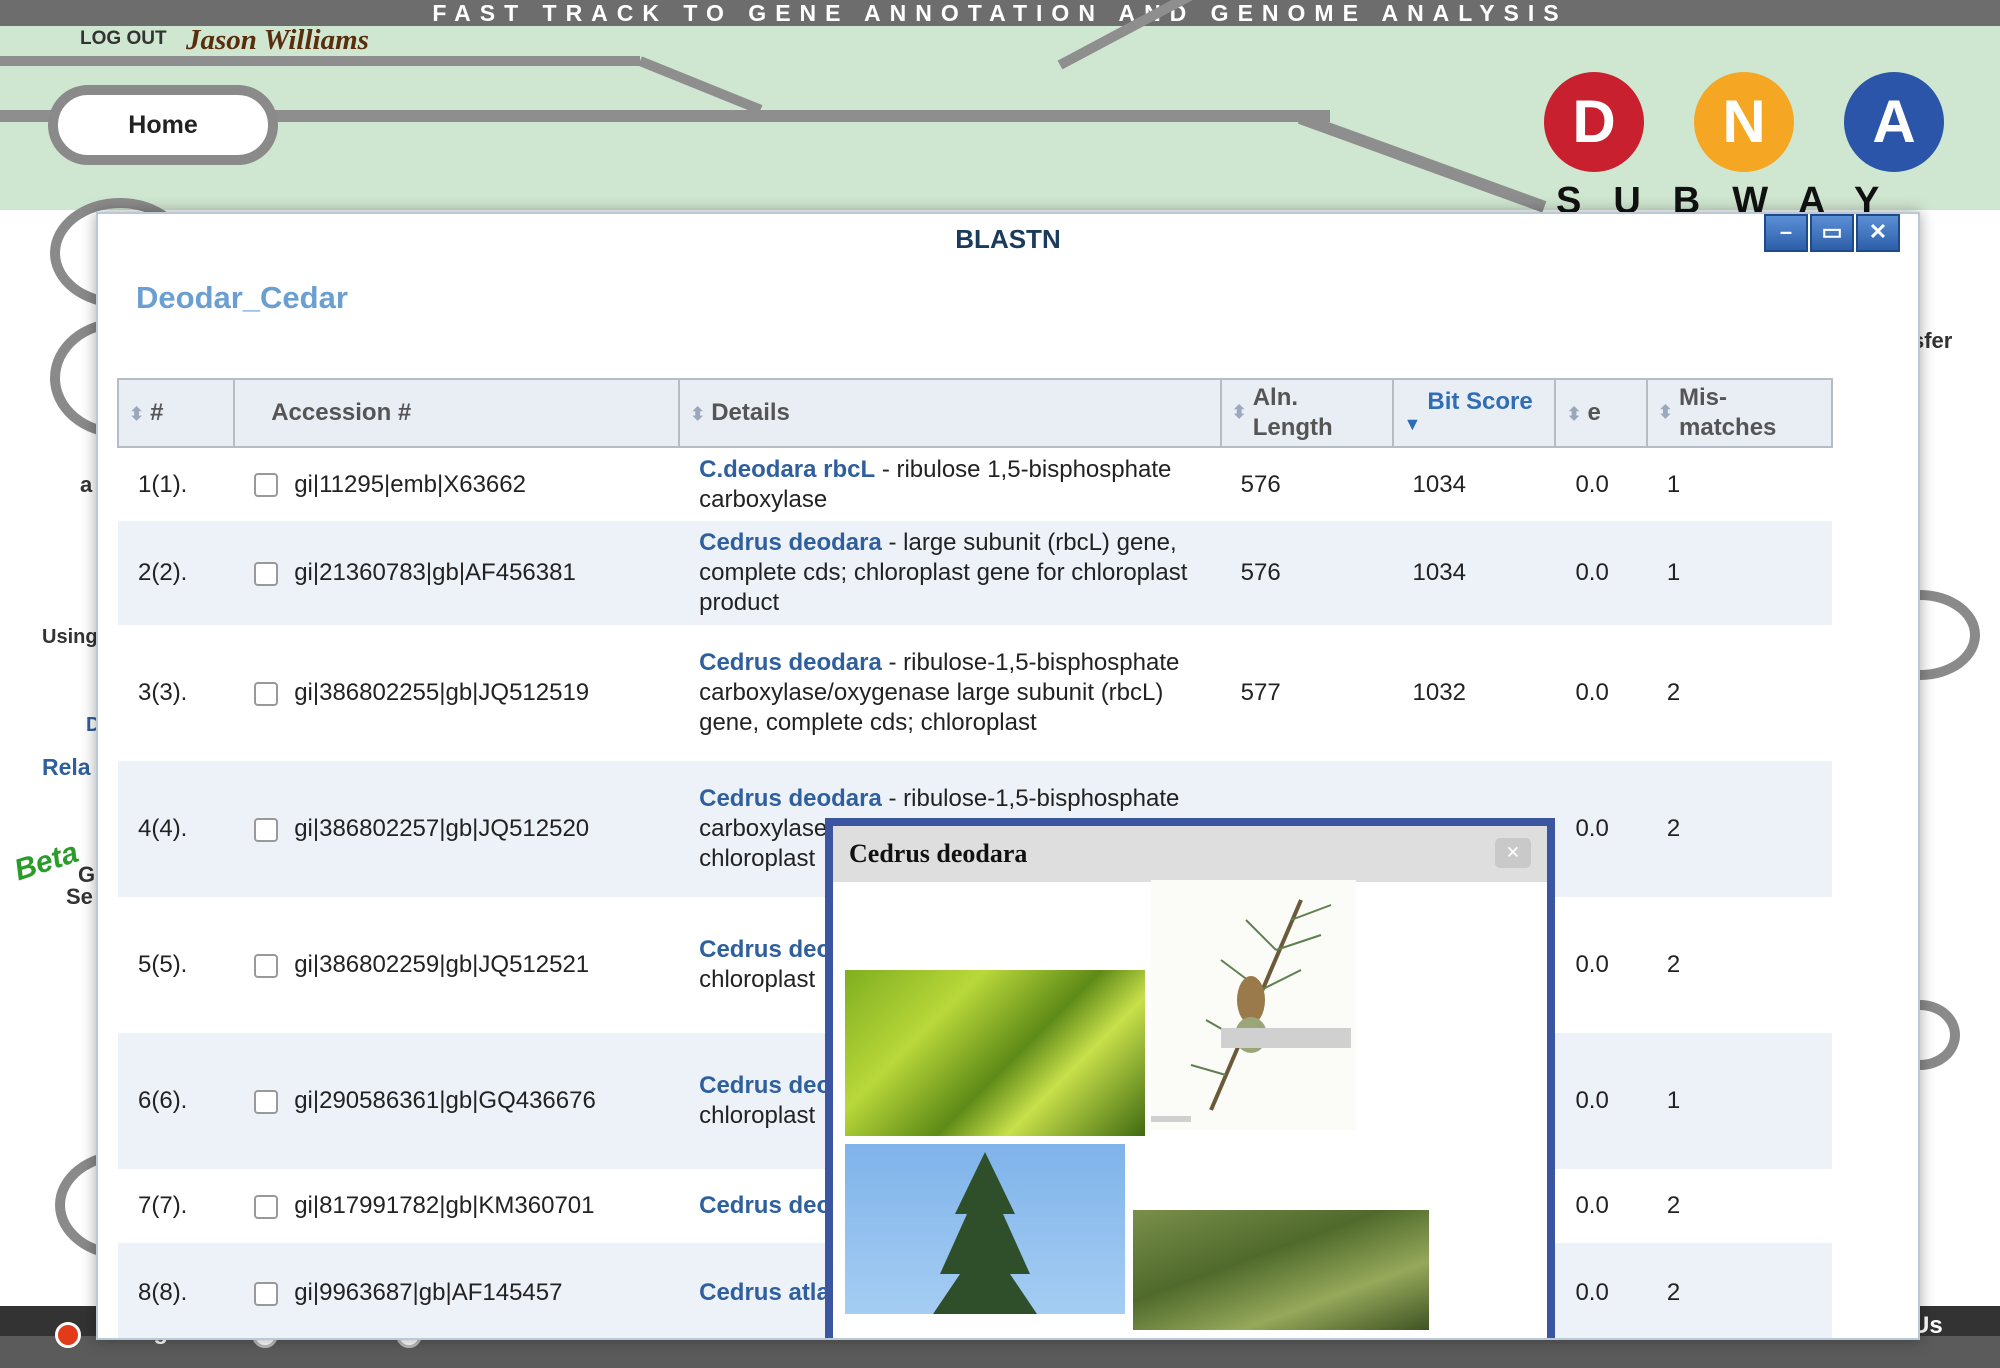 This screenshot has height=1368, width=2000. What do you see at coordinates (950, 413) in the screenshot?
I see `col-header-details: ⬍ Details` at bounding box center [950, 413].